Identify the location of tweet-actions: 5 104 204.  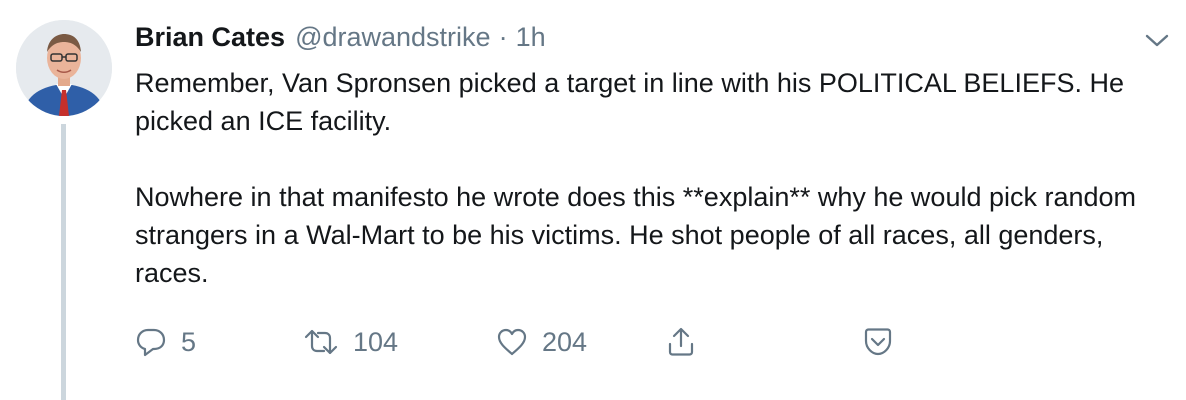
(635, 342).